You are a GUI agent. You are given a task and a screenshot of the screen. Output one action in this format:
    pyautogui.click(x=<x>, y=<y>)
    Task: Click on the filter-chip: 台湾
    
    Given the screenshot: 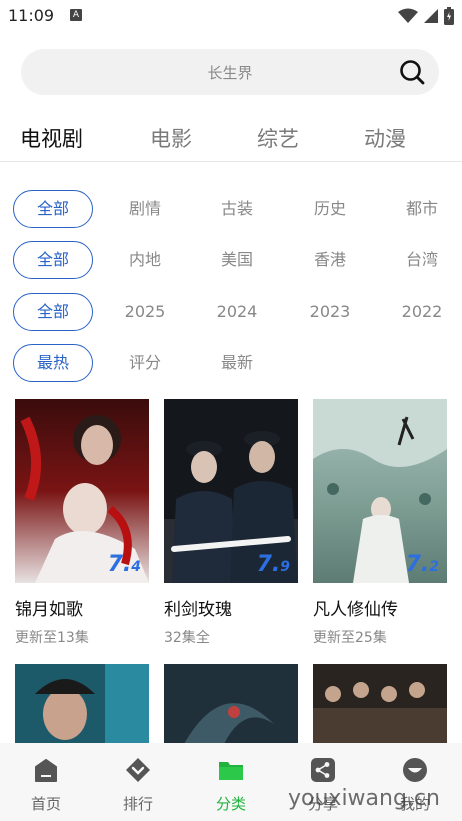 What is the action you would take?
    pyautogui.click(x=422, y=260)
    